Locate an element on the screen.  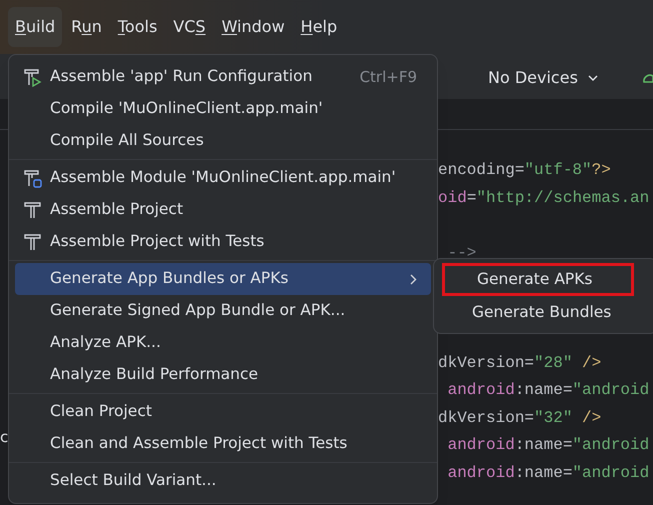
menu-item: Assemble Project is located at coordinates (223, 210).